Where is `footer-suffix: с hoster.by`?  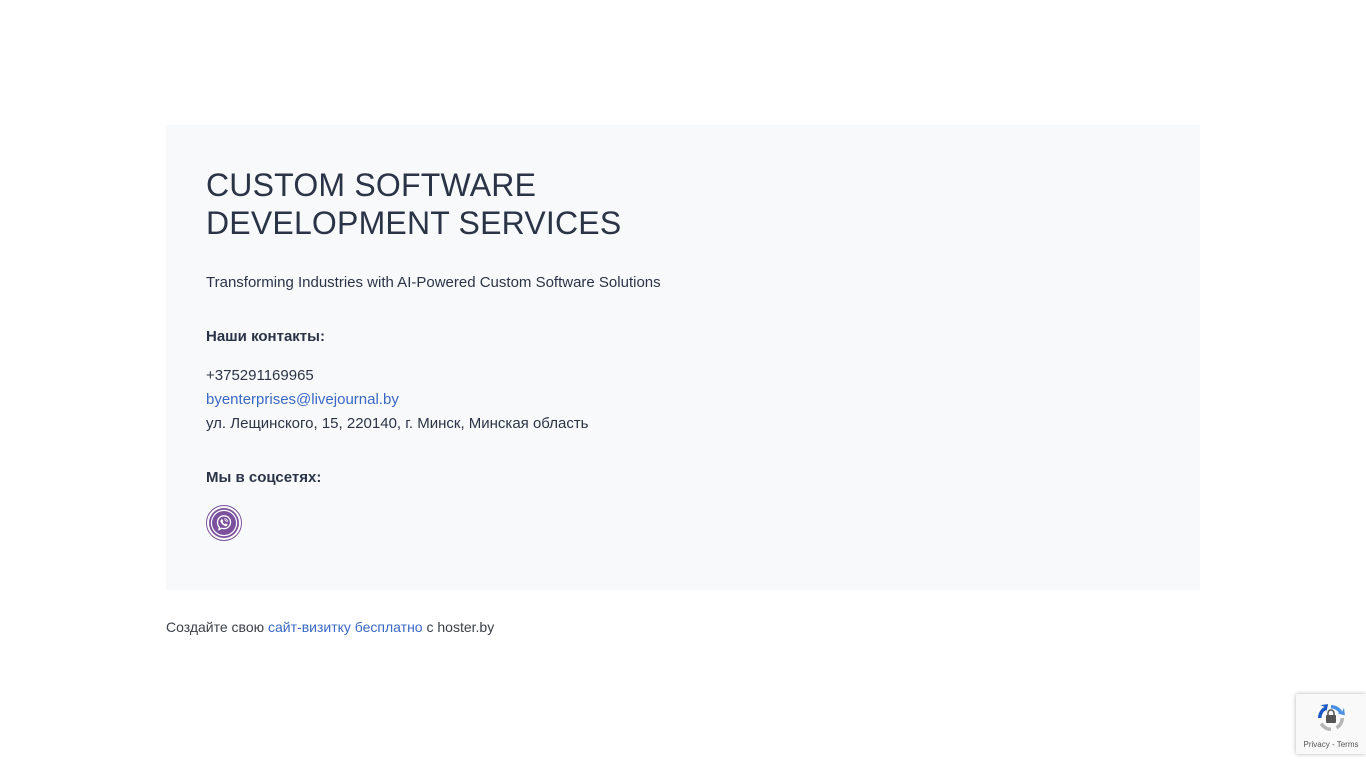 footer-suffix: с hoster.by is located at coordinates (460, 627).